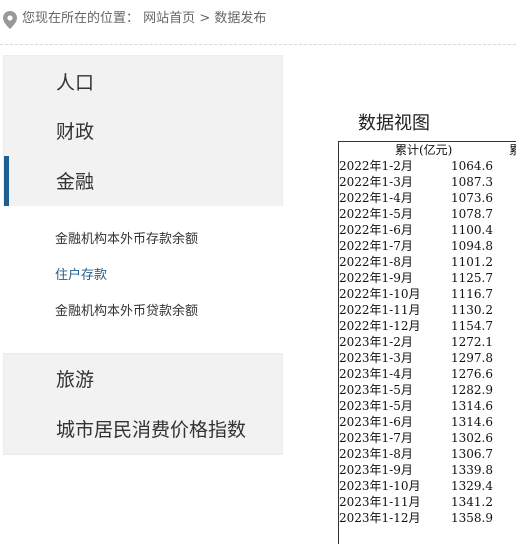 This screenshot has height=544, width=516. I want to click on table-cell-value: 1339.8, so click(472, 470).